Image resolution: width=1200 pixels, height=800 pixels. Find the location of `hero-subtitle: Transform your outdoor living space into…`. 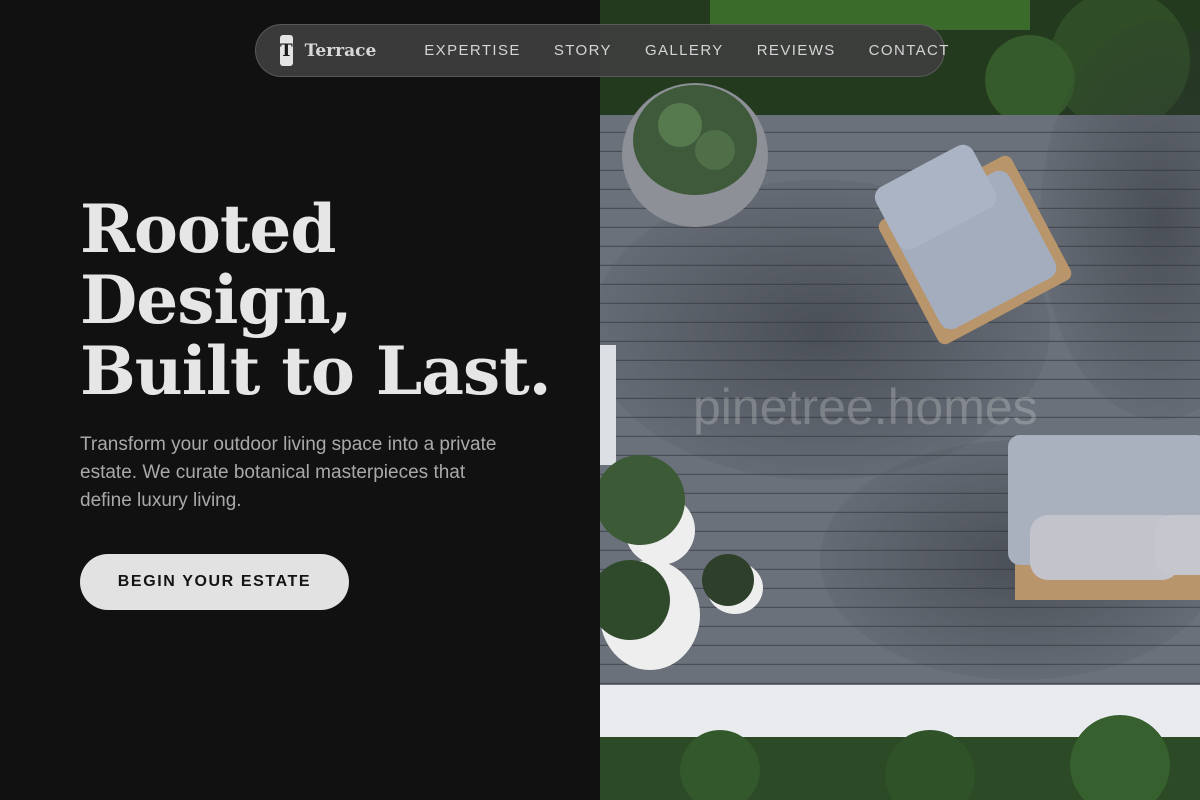

hero-subtitle: Transform your outdoor living space into… is located at coordinates (288, 472).